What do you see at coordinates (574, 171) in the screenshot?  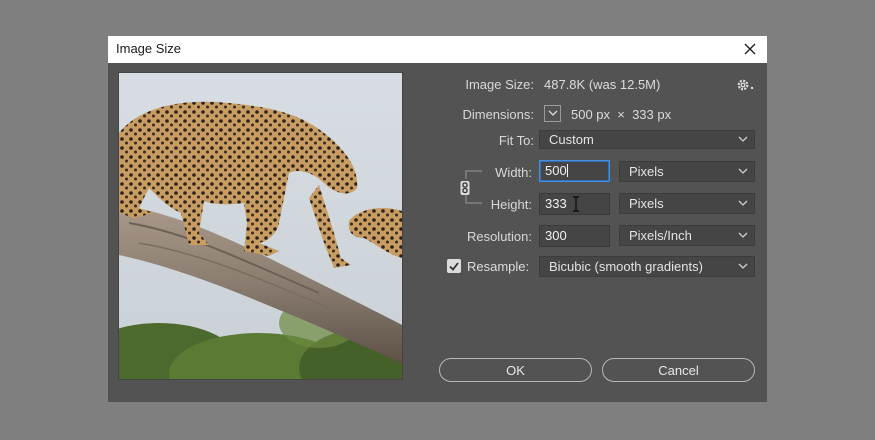 I see `width-input: 500` at bounding box center [574, 171].